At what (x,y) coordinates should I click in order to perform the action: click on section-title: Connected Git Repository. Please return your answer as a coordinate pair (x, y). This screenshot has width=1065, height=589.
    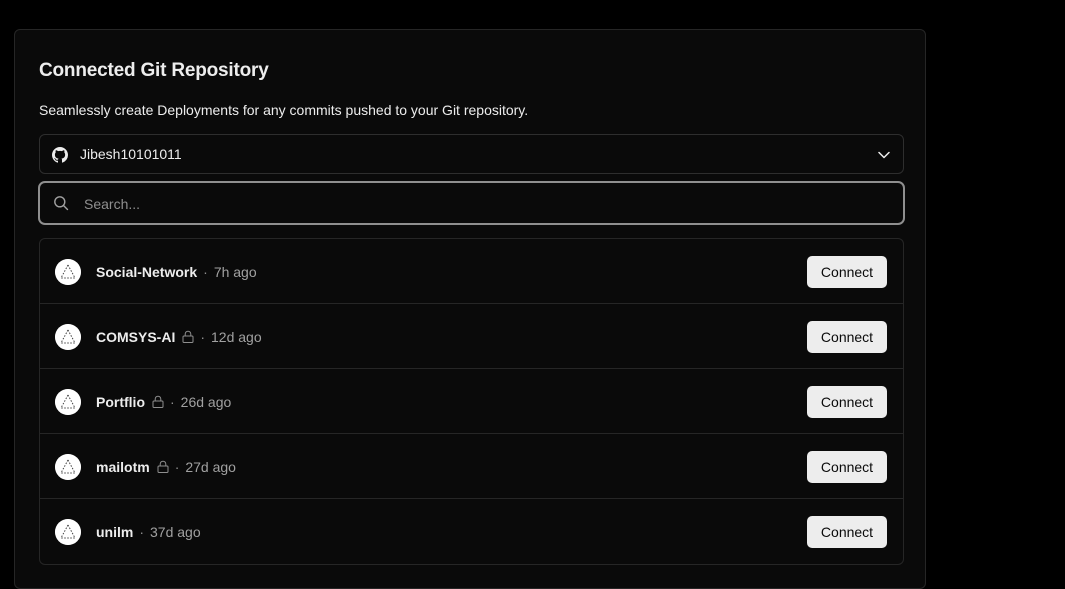
    Looking at the image, I should click on (154, 70).